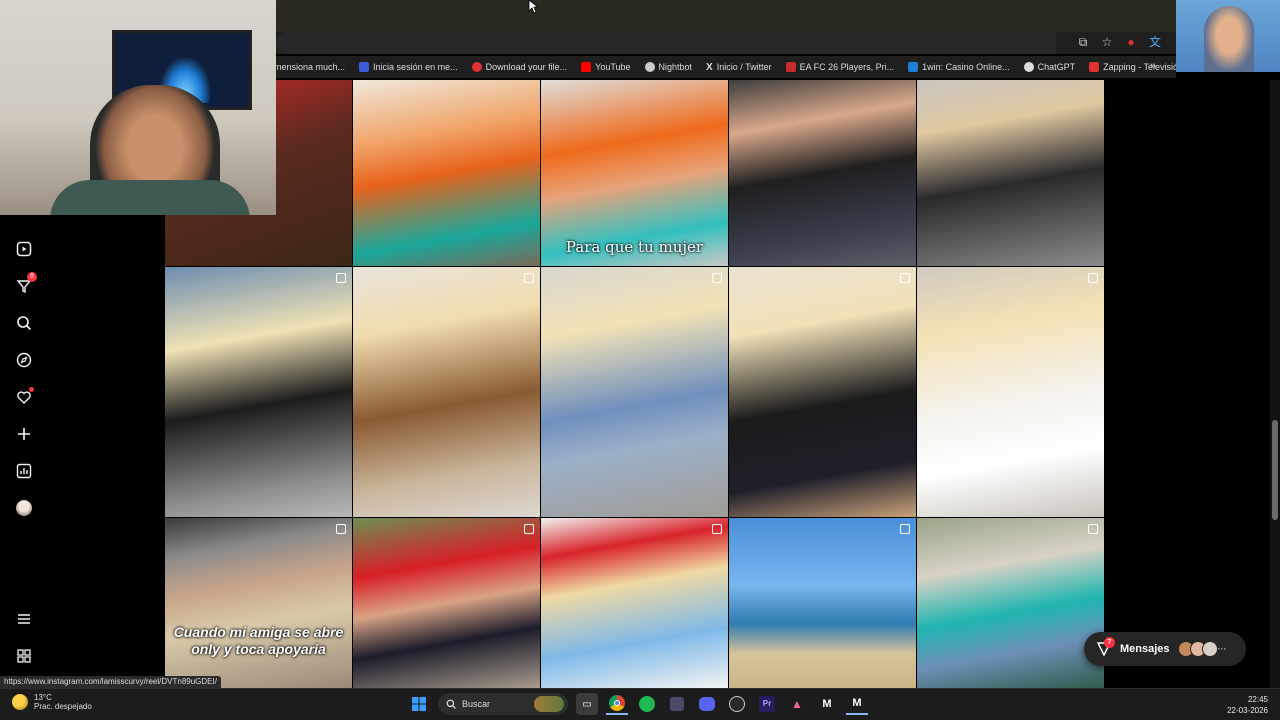 The image size is (1280, 720). I want to click on address-bar: ⧉ ☆ ● 文, so click(726, 43).